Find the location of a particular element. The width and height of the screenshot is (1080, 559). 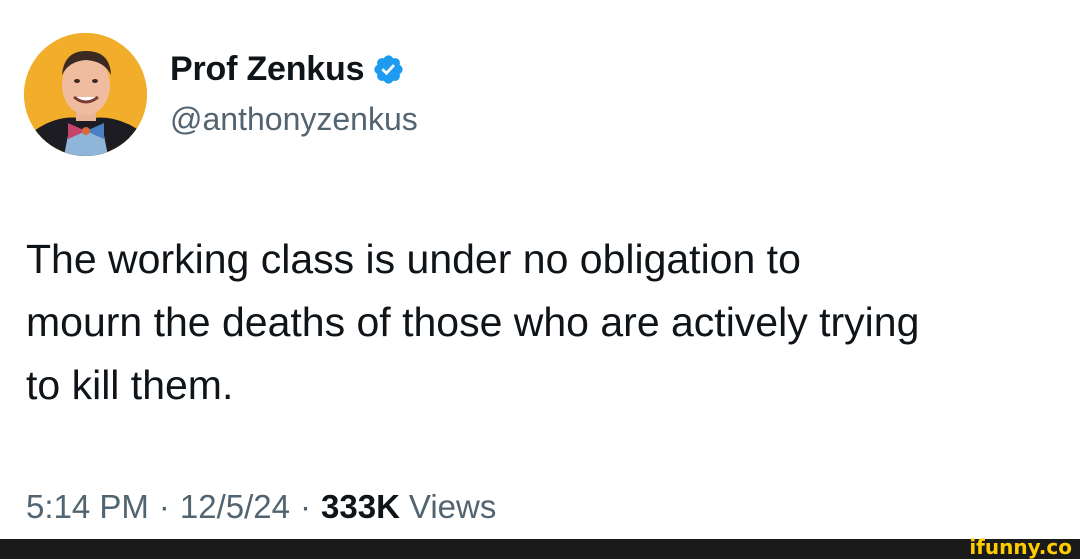

avatar is located at coordinates (85, 94).